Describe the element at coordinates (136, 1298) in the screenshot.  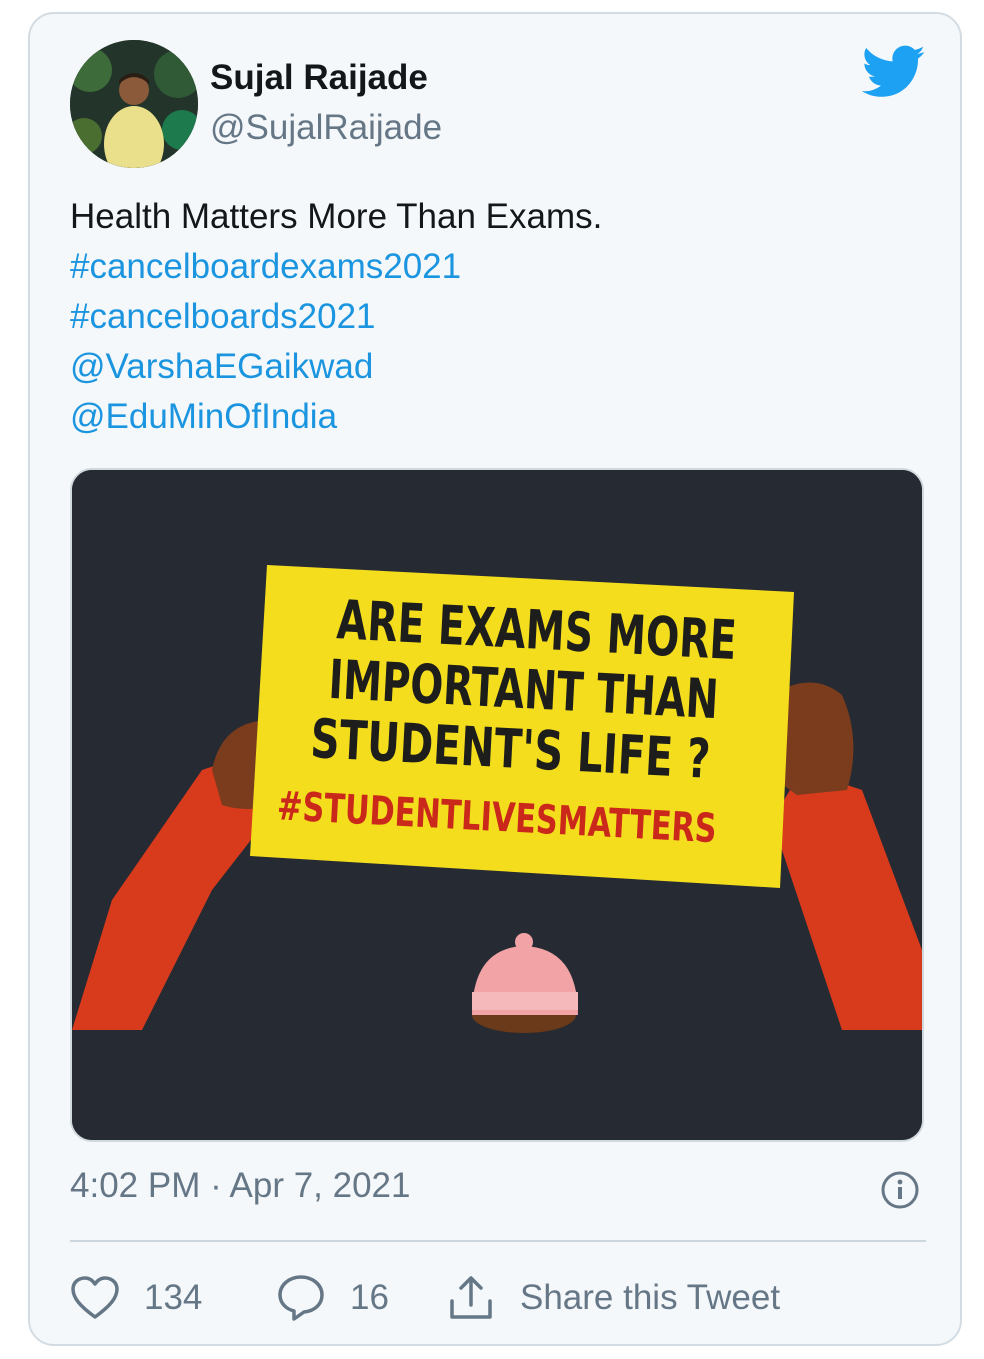
I see `like-button: 134` at that location.